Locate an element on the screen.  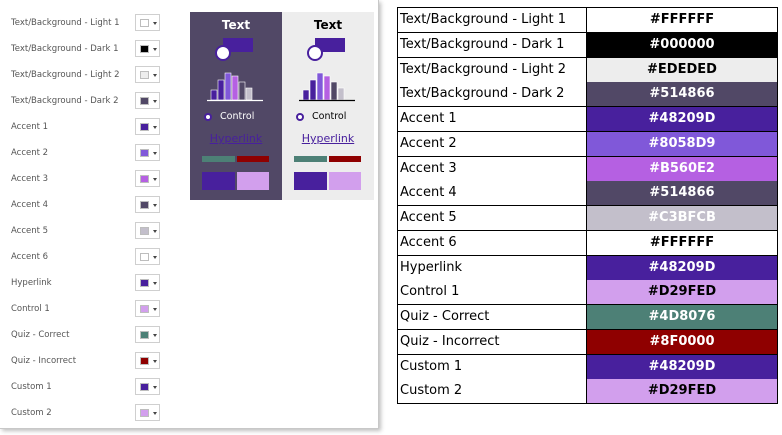
color-name-cell: Custom 1 is located at coordinates (492, 366).